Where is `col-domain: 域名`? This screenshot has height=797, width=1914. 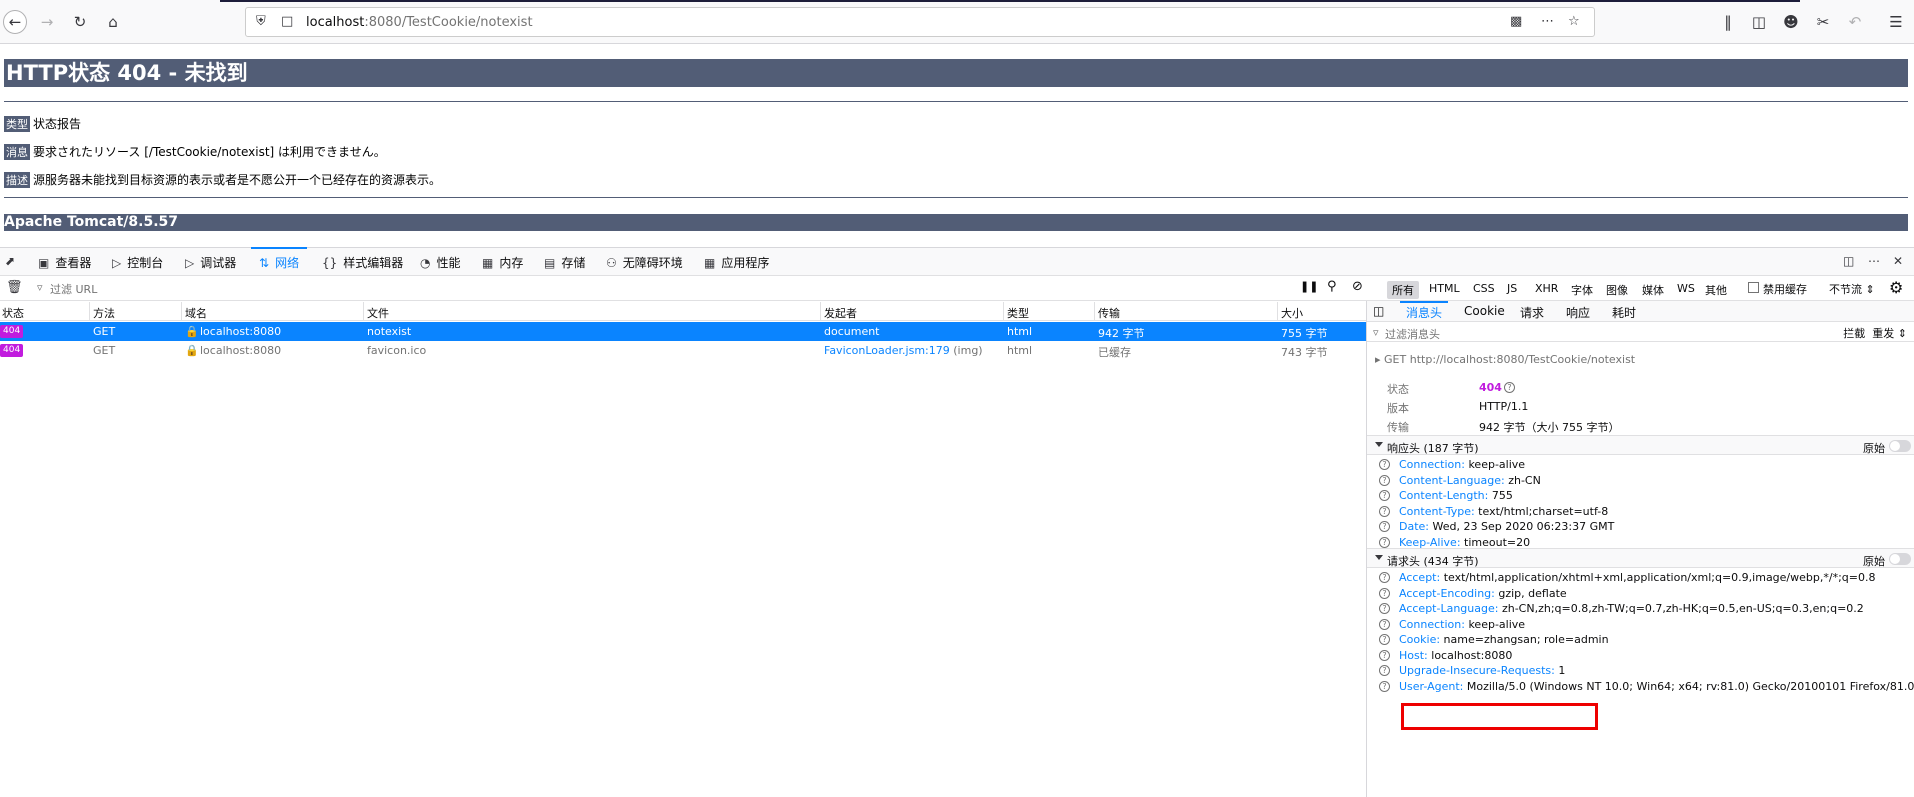
col-domain: 域名 is located at coordinates (196, 313).